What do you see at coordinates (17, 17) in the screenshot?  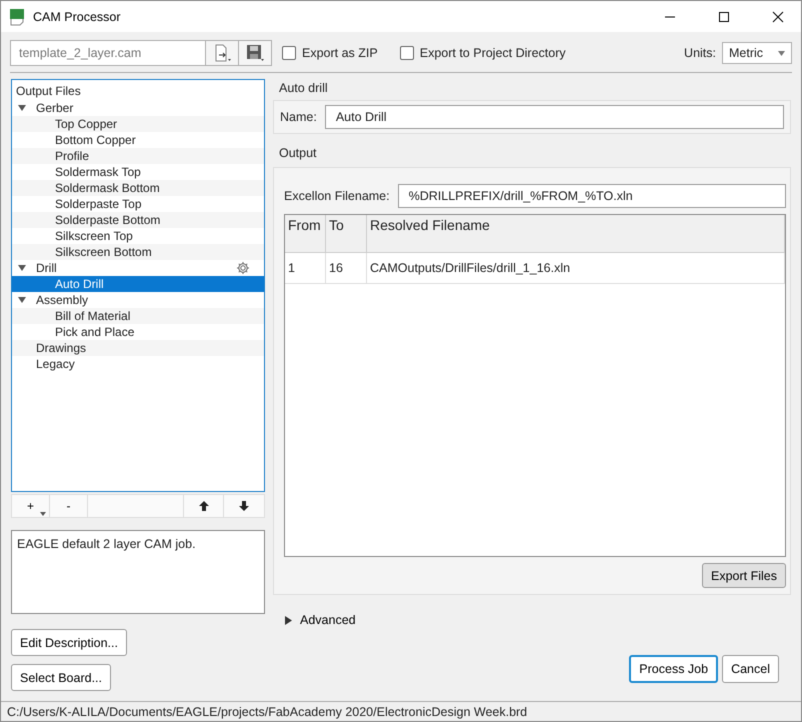 I see `app-icon` at bounding box center [17, 17].